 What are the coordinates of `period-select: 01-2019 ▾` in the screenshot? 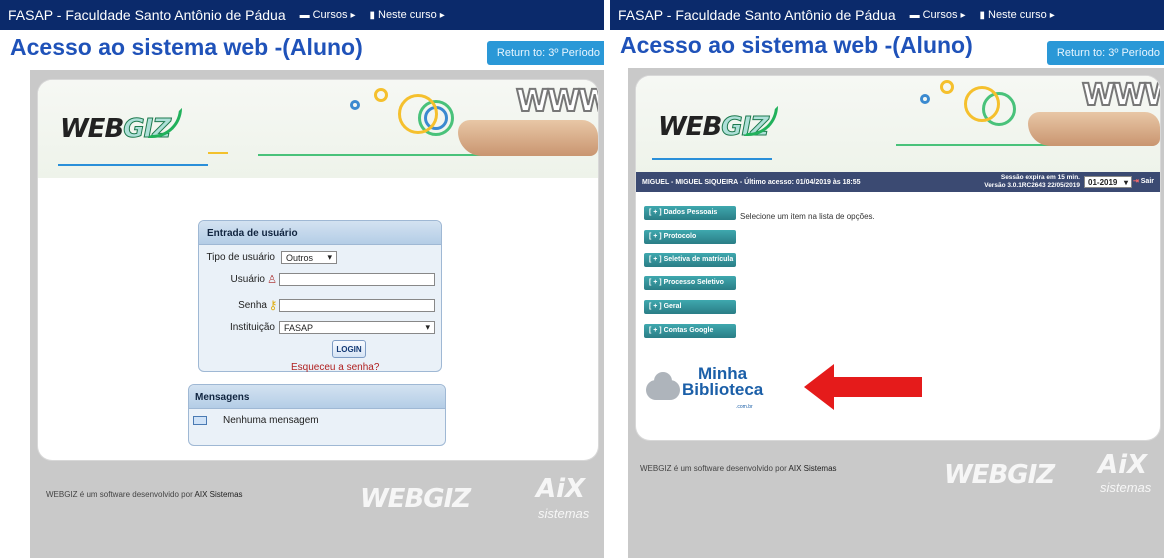 It's located at (1108, 182).